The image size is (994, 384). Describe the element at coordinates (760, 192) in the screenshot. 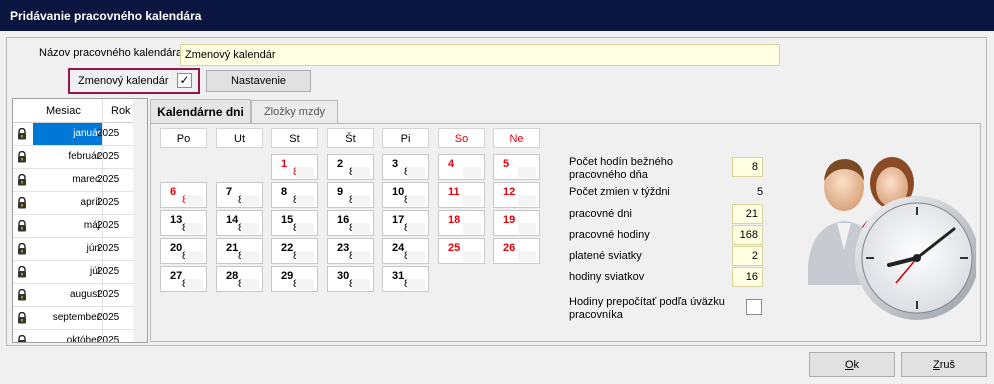

I see `shifts-per-week-value: 5` at that location.